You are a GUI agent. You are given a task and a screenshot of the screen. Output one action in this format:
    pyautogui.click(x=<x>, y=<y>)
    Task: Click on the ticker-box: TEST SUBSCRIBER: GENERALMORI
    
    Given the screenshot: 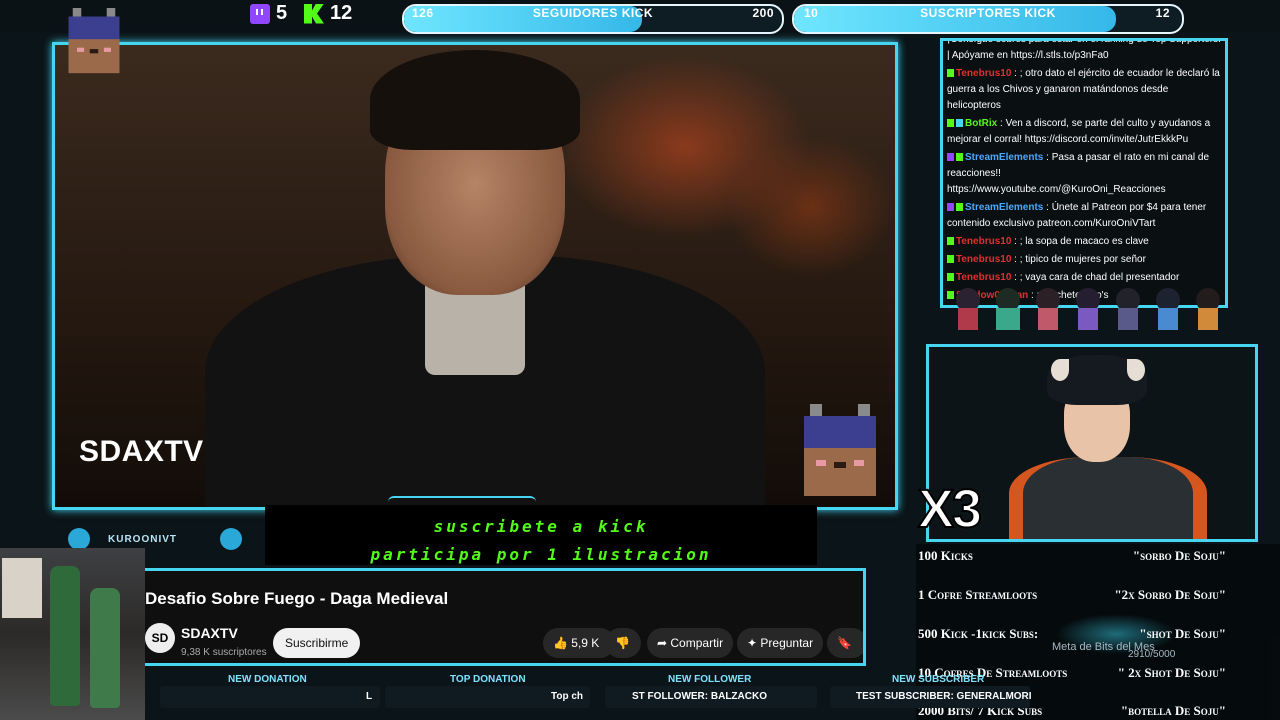 What is the action you would take?
    pyautogui.click(x=931, y=697)
    